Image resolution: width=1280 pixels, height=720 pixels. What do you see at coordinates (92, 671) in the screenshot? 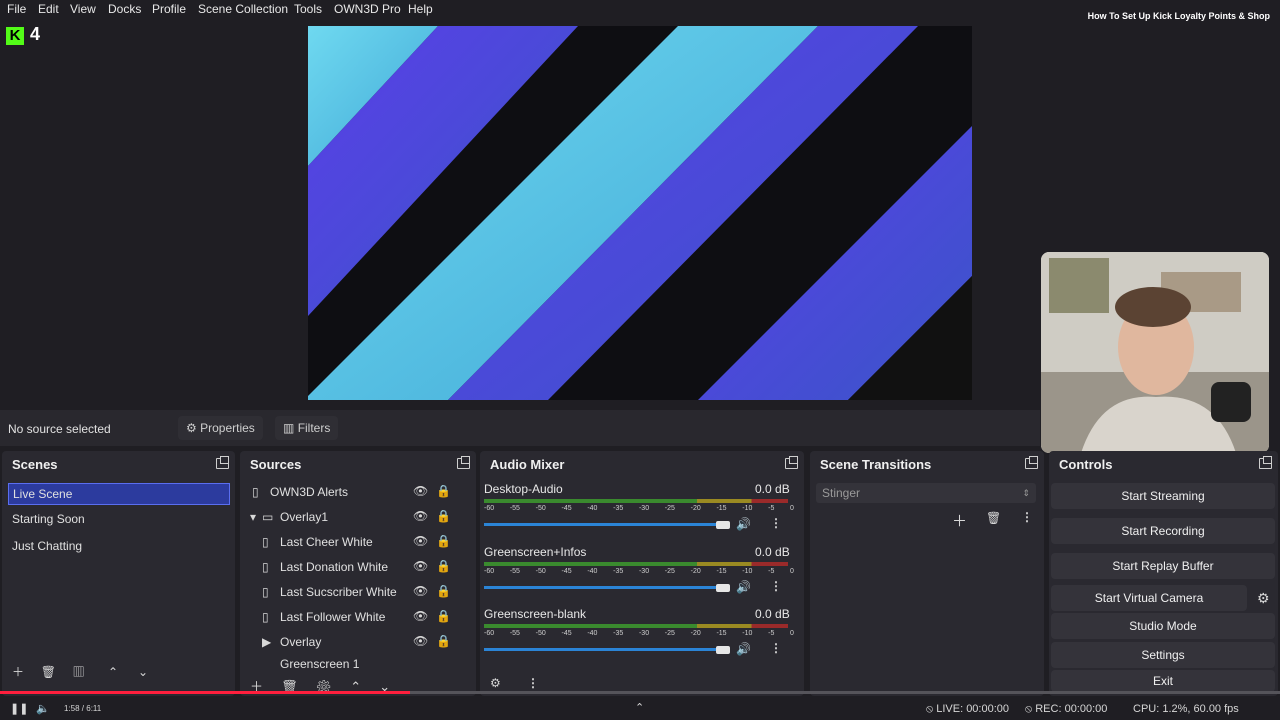
I see `scenes-toolbar: ＋ 🗑 ▥ ⌃ ⌄` at bounding box center [92, 671].